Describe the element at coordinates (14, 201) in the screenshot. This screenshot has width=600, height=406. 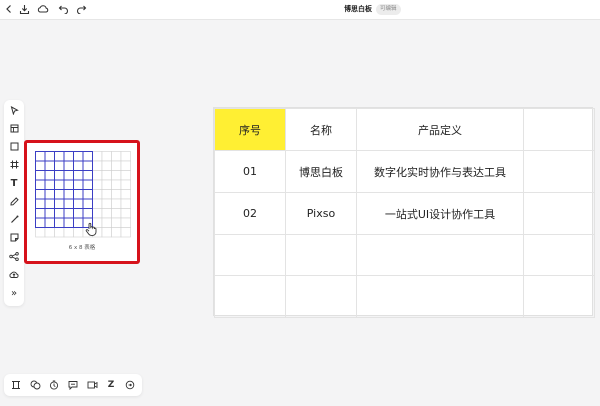
I see `pen-icon` at that location.